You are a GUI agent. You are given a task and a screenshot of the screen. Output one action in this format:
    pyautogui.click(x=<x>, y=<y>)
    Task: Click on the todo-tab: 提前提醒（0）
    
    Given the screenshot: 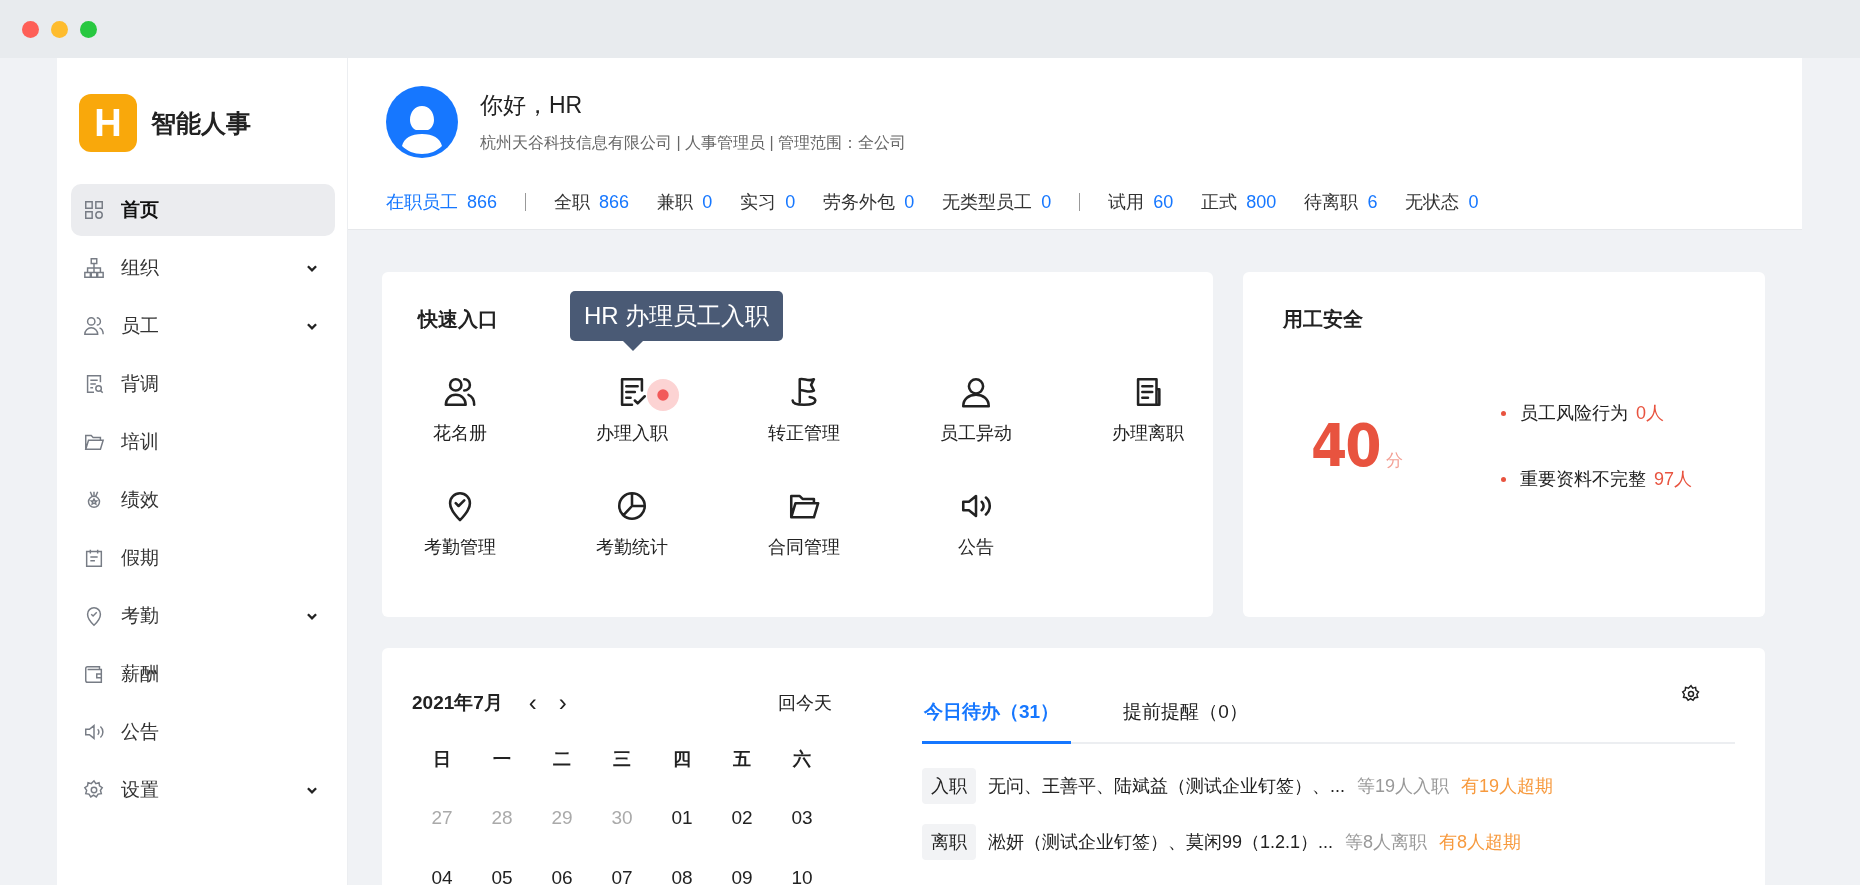 What is the action you would take?
    pyautogui.click(x=1184, y=721)
    